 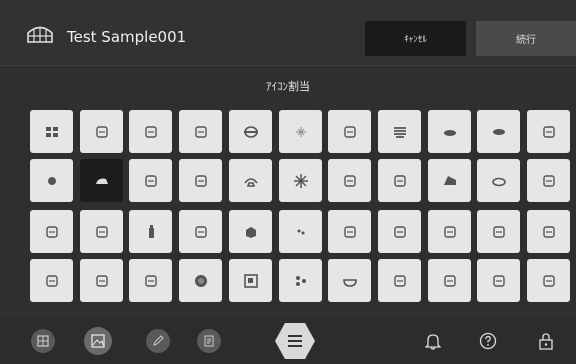 I want to click on kettle-icon, so click(x=399, y=231).